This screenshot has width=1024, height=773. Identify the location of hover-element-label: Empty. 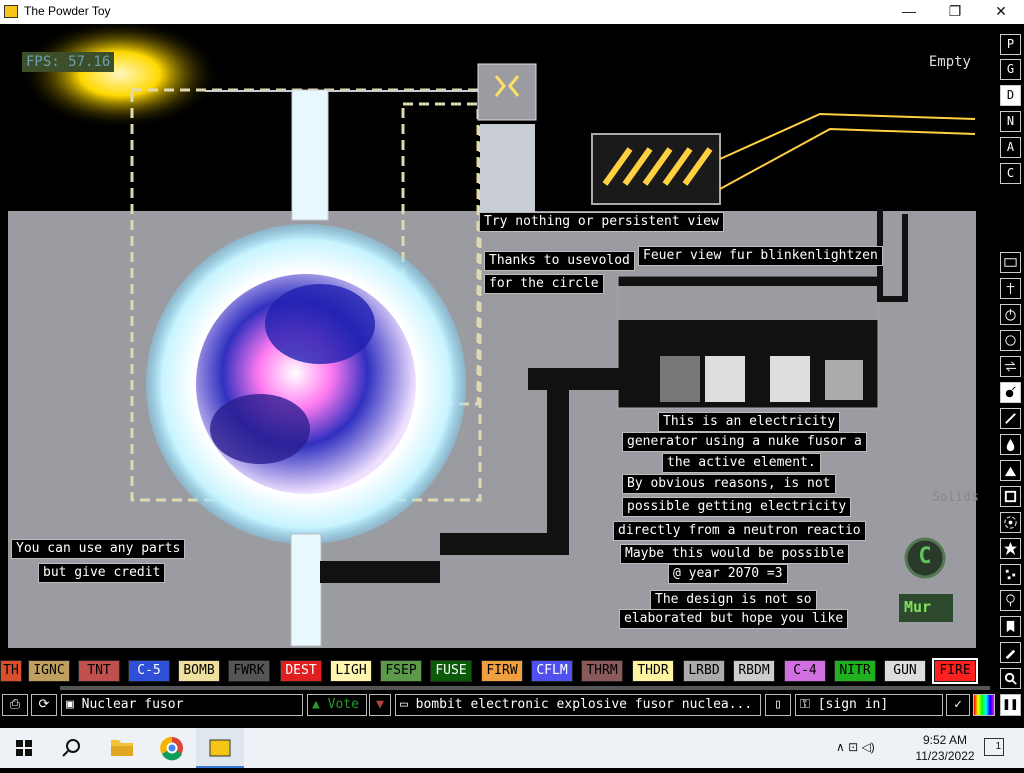
(949, 62).